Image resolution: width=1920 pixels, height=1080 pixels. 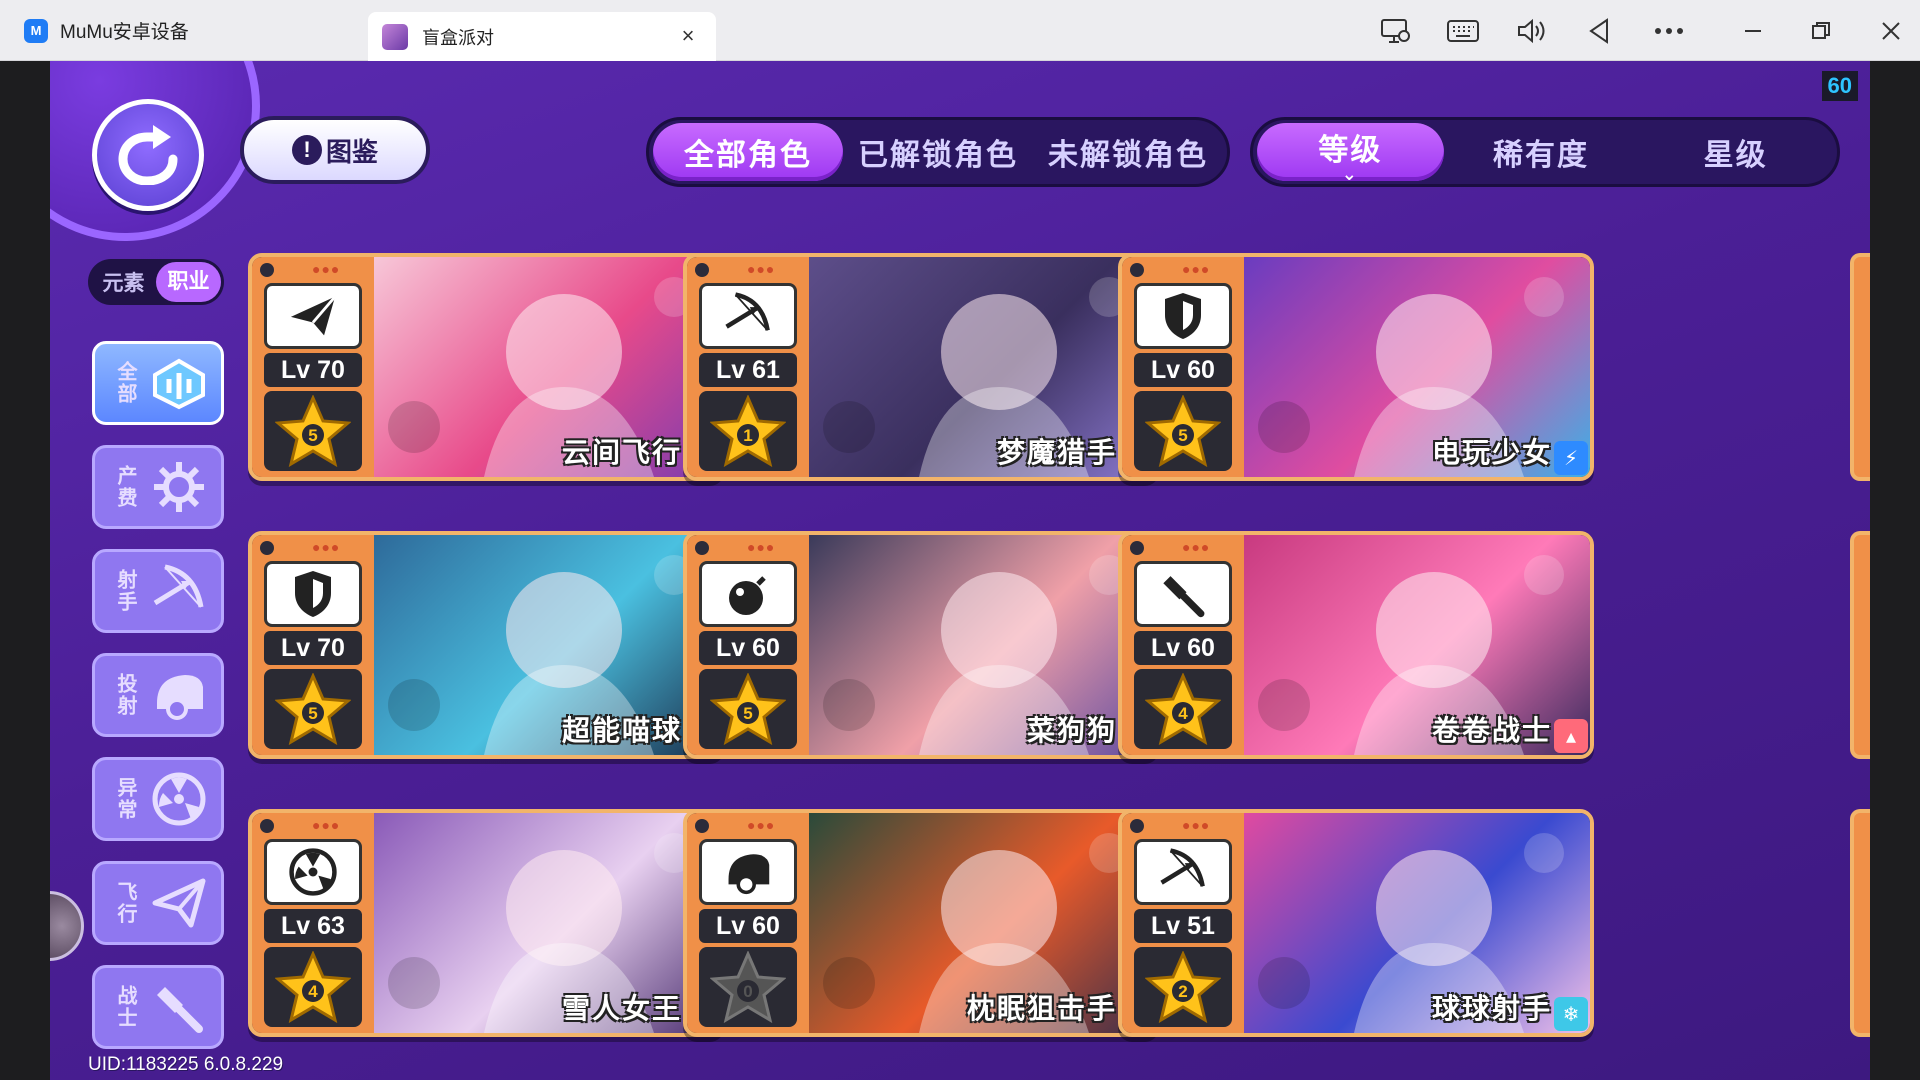 What do you see at coordinates (1356, 923) in the screenshot?
I see `character-card: ●●● Lv 51 2 球球射手 ❄` at bounding box center [1356, 923].